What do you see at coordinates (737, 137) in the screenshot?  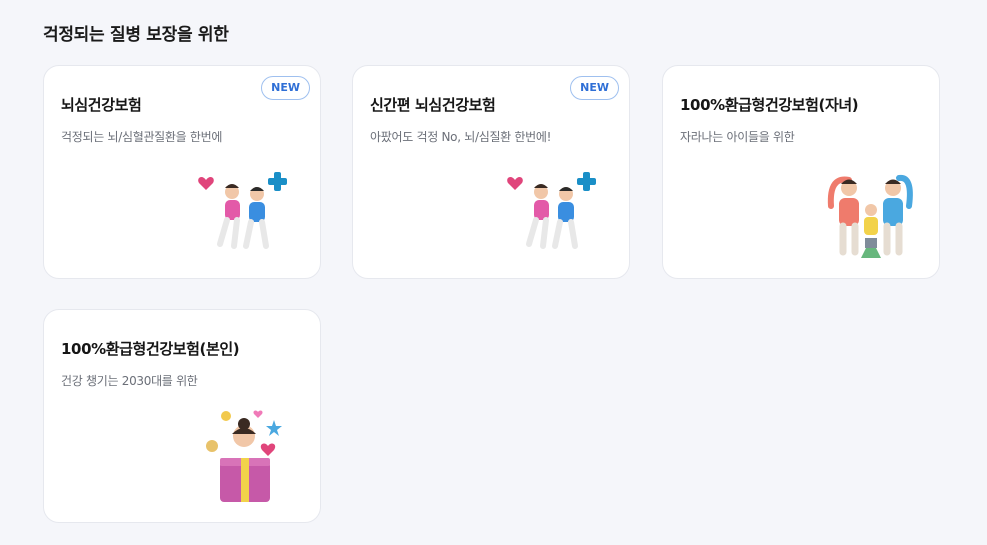 I see `card-description: 자라나는 아이들을 위한` at bounding box center [737, 137].